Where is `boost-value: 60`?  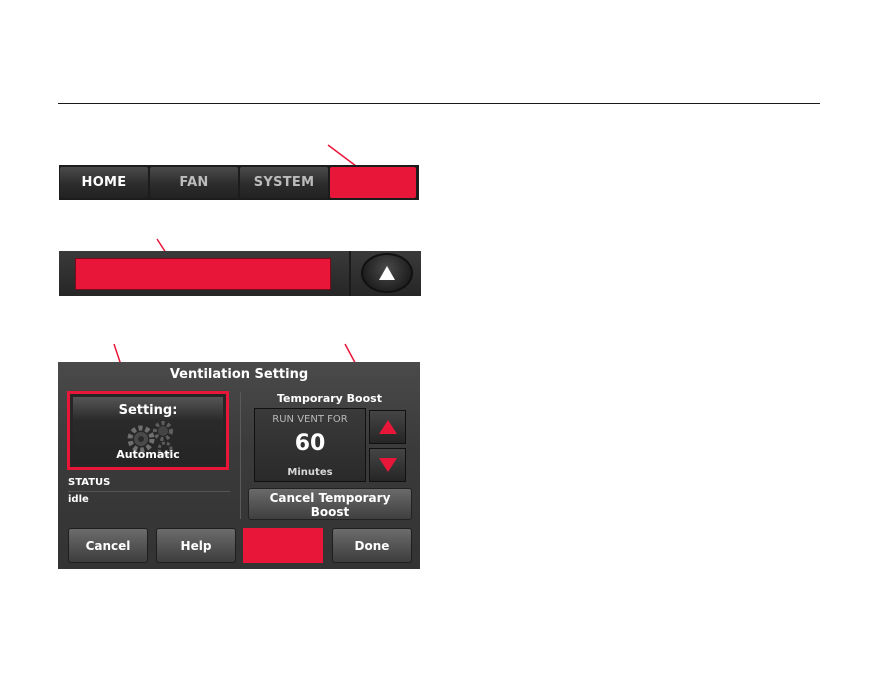
boost-value: 60 is located at coordinates (310, 443).